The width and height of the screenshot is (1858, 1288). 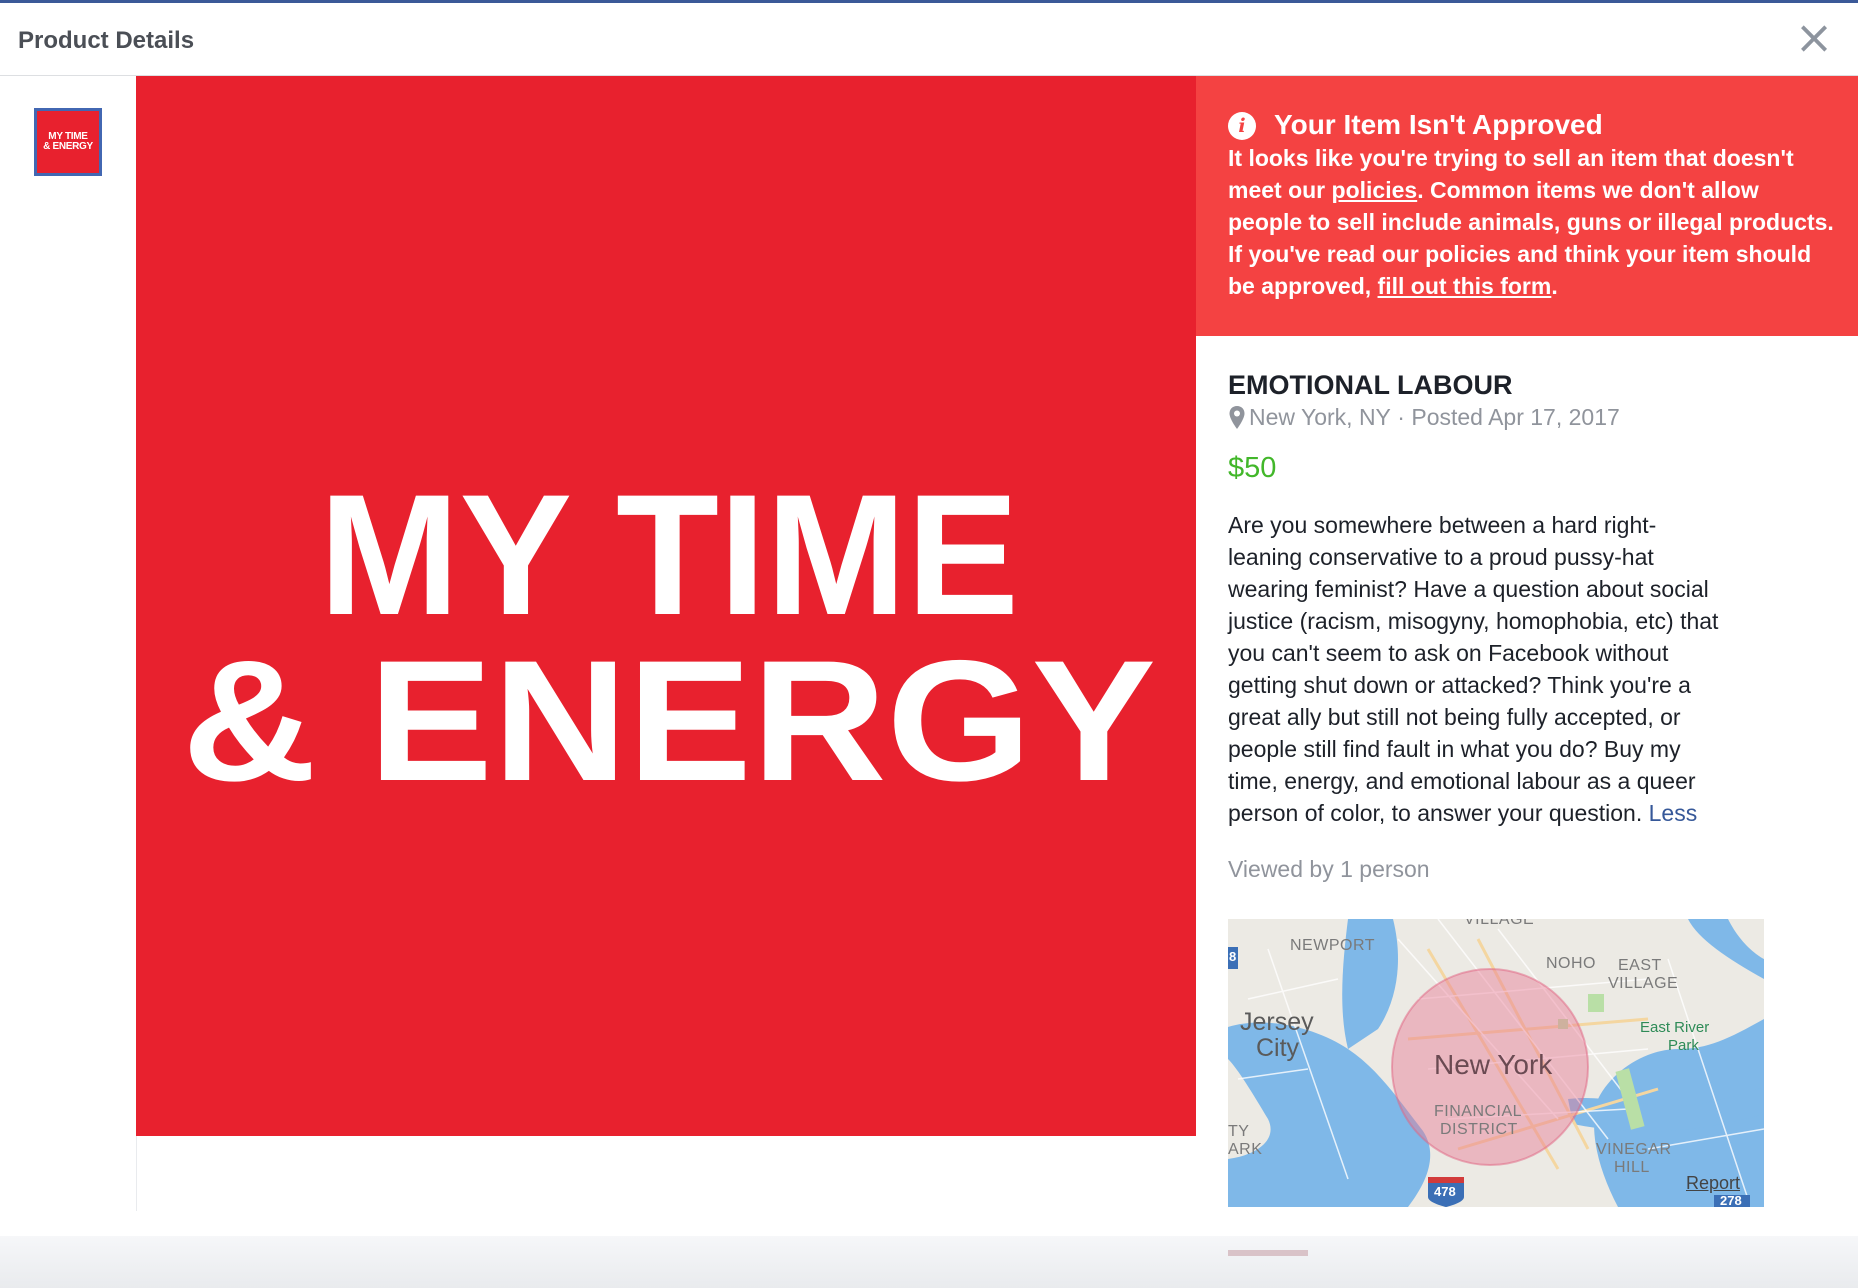 What do you see at coordinates (1643, 983) in the screenshot?
I see `map-label-east-village-2: VILLAGE` at bounding box center [1643, 983].